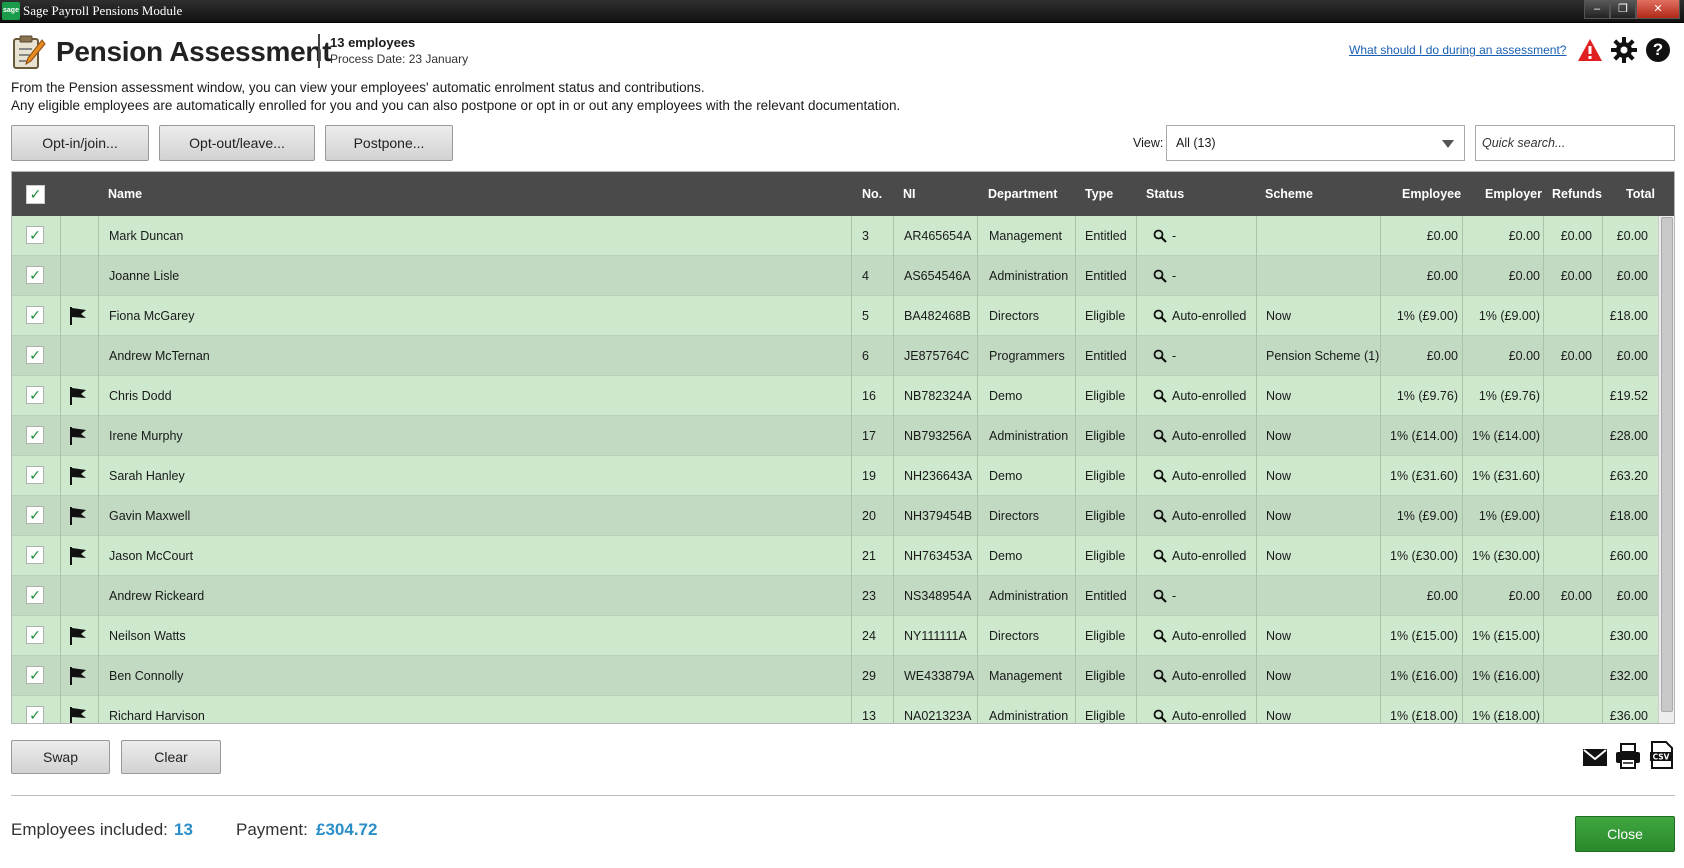 The width and height of the screenshot is (1684, 868). Describe the element at coordinates (1632, 596) in the screenshot. I see `cell-total: £0.00` at that location.